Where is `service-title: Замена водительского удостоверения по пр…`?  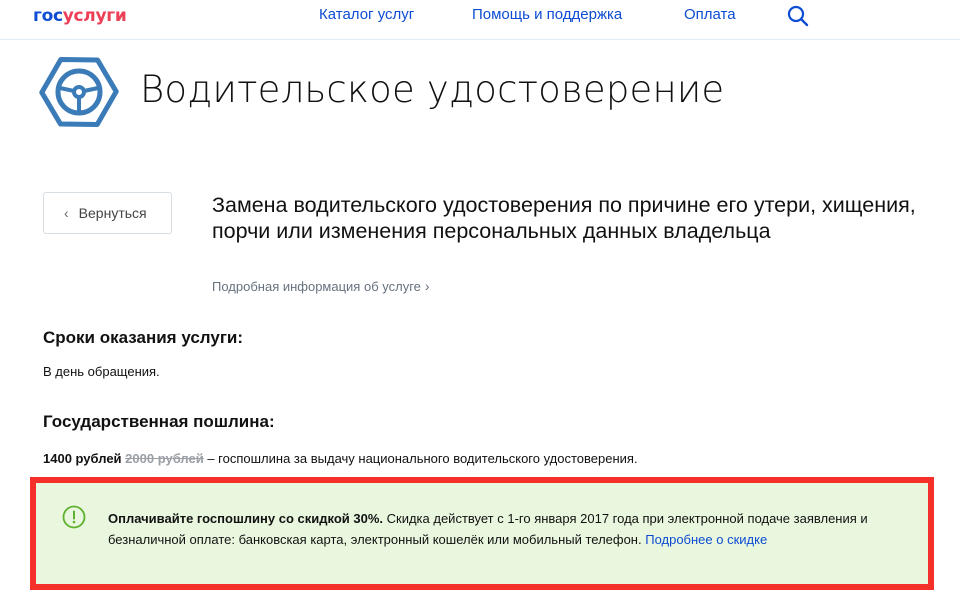 service-title: Замена водительского удостоверения по пр… is located at coordinates (564, 218).